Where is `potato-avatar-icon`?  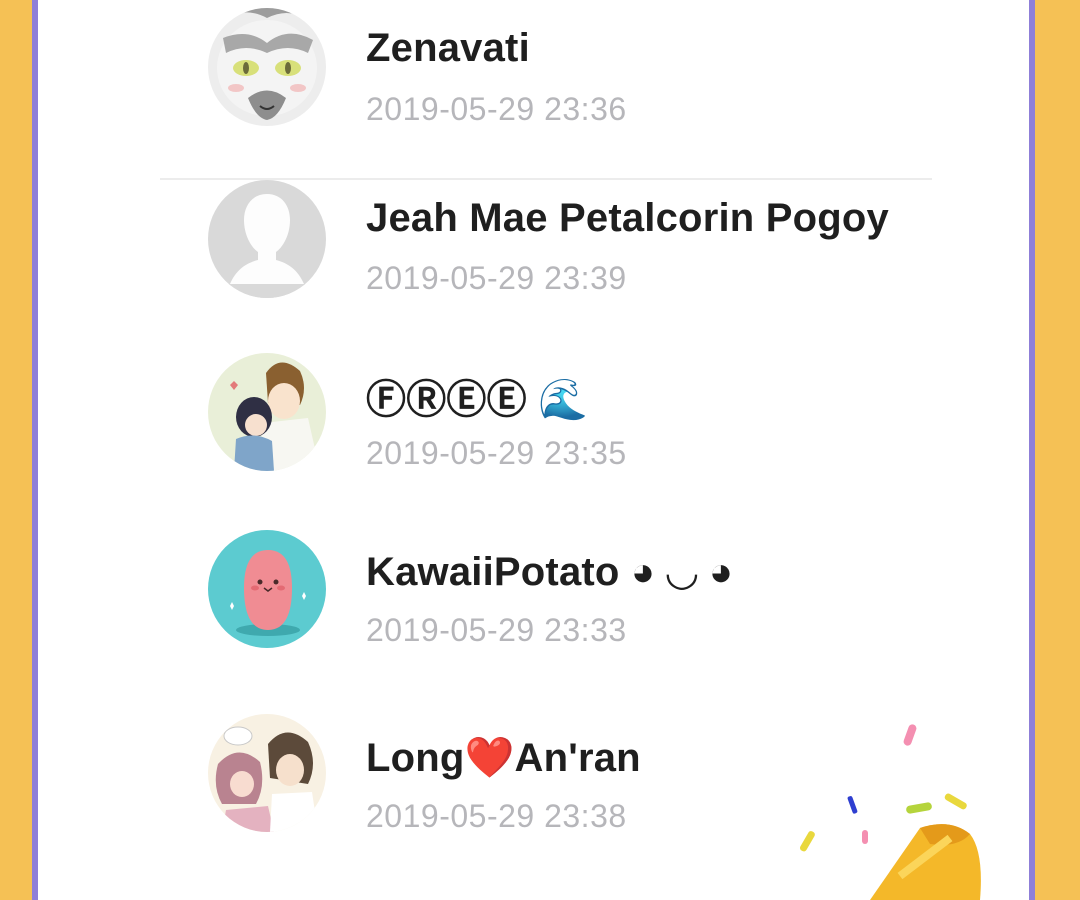
potato-avatar-icon is located at coordinates (267, 589).